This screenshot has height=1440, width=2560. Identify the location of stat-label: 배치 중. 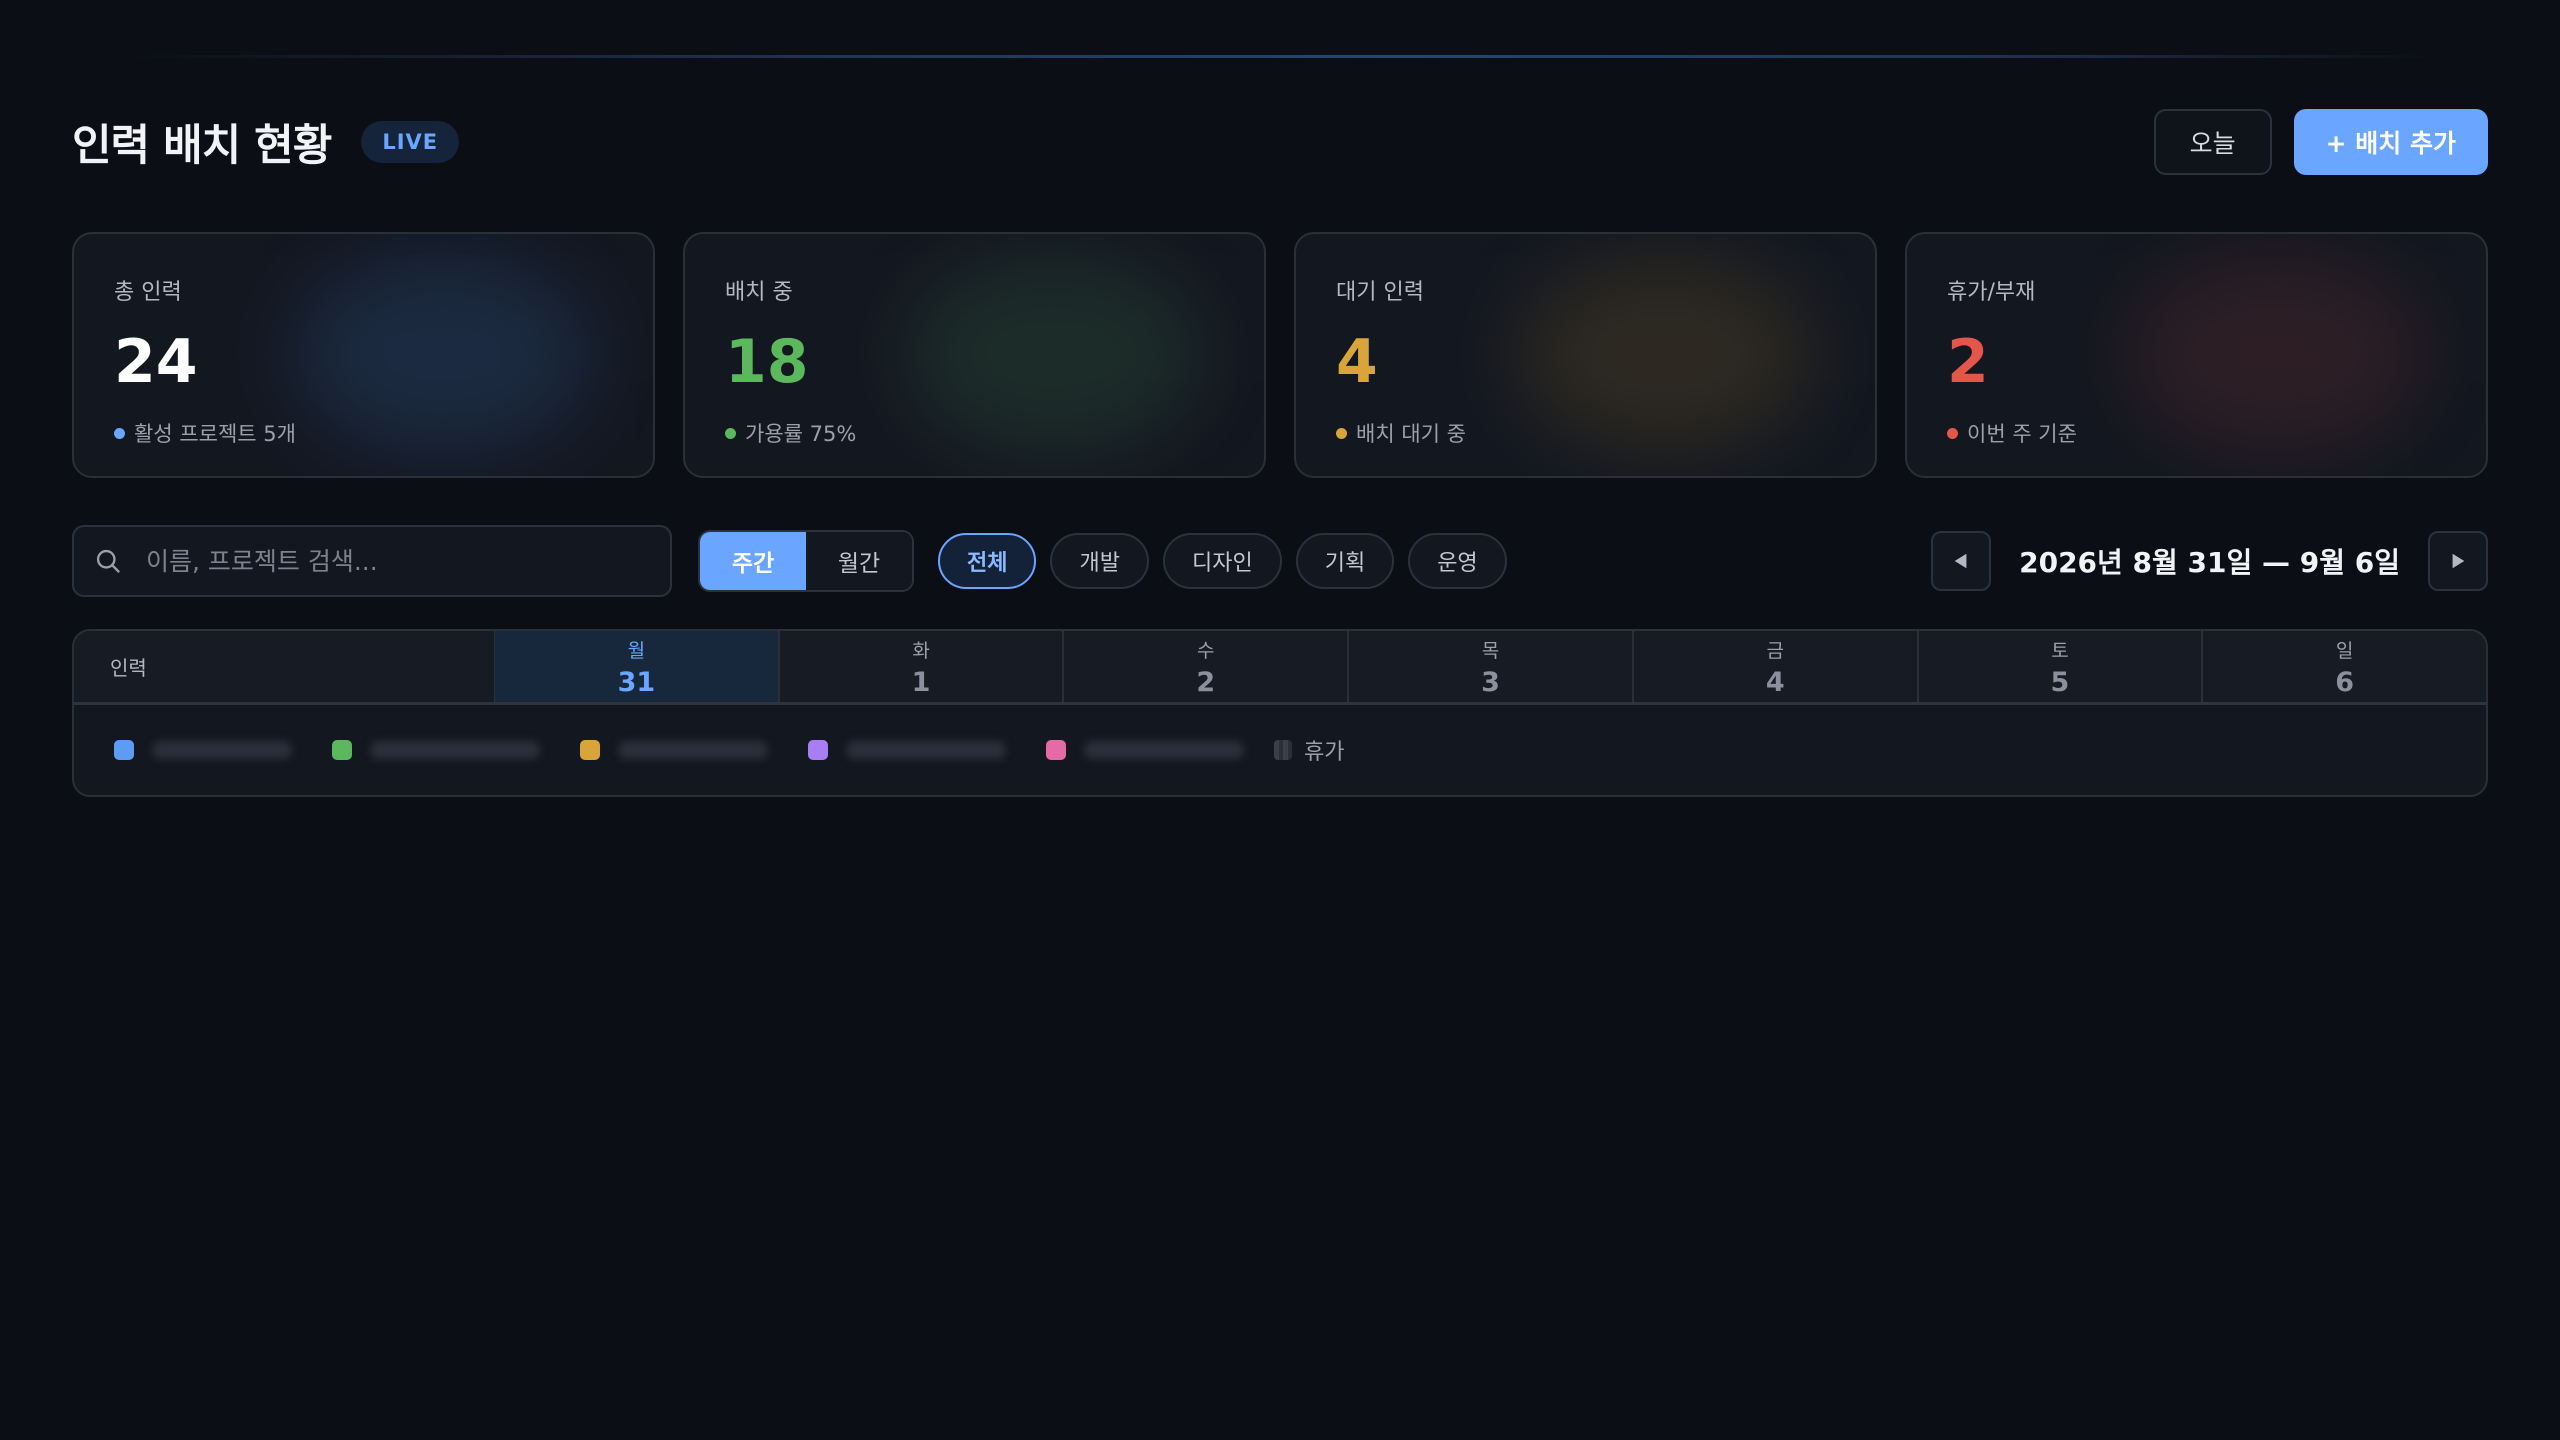
(759, 292).